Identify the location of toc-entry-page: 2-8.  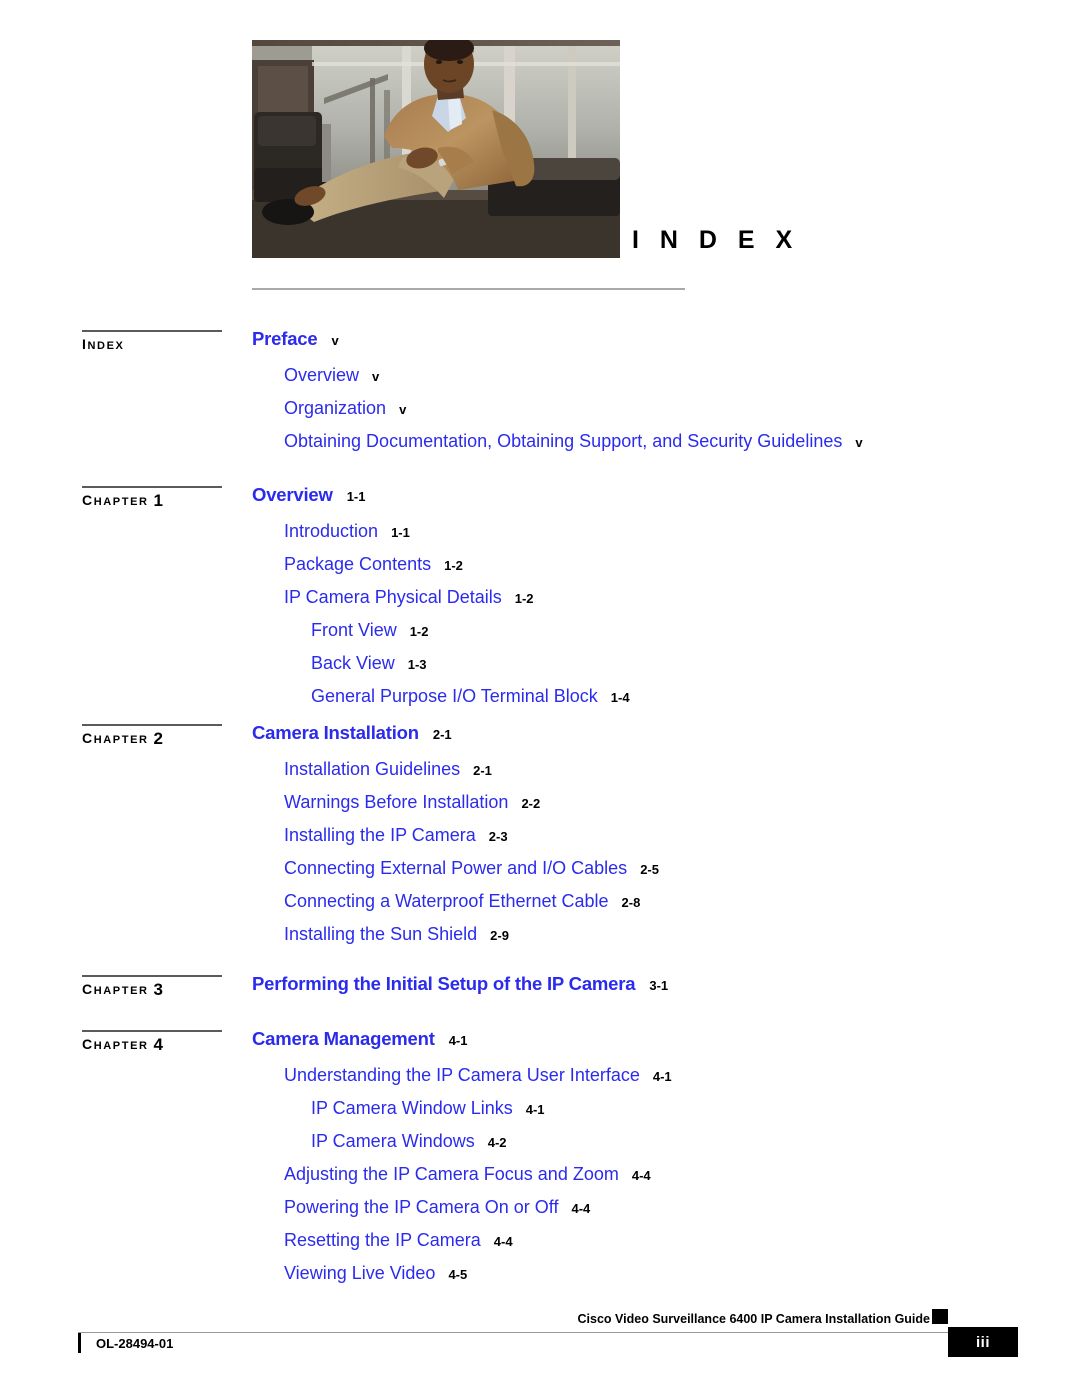
(631, 902).